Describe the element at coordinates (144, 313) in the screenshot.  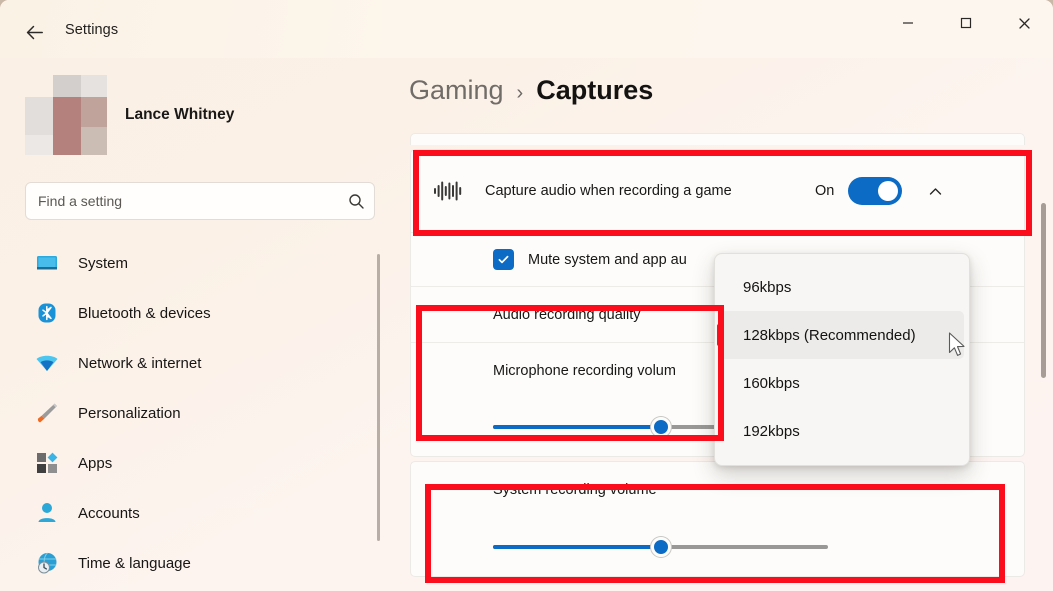
I see `sidebar-item-label: Bluetooth & devices` at that location.